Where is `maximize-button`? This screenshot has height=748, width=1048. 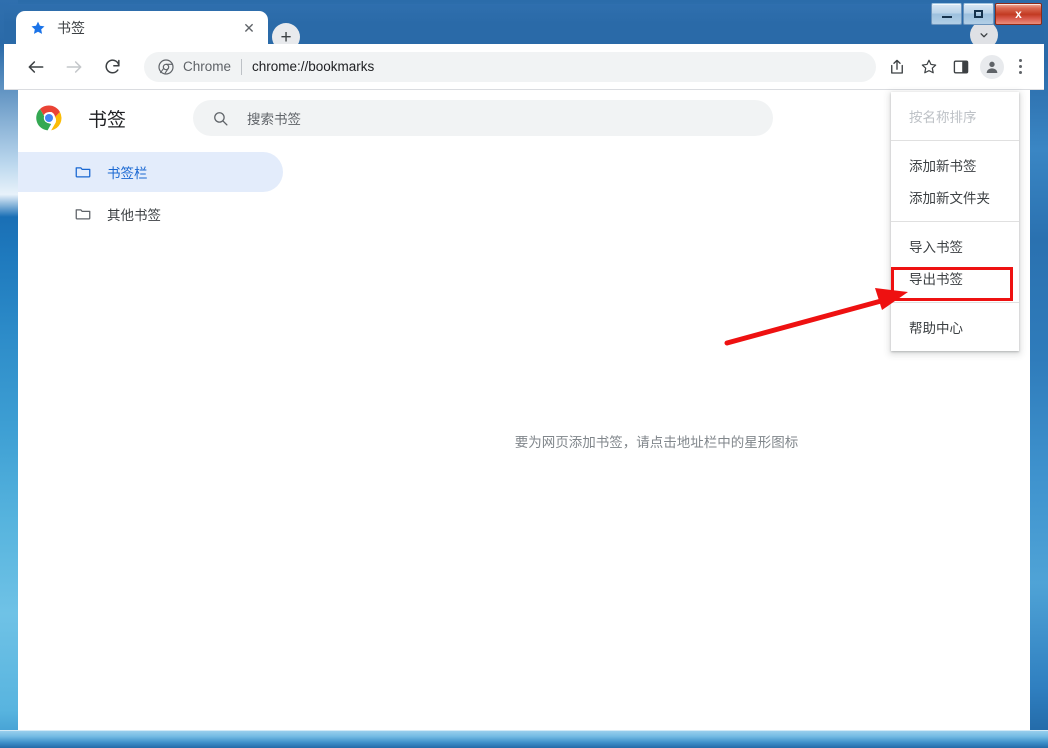 maximize-button is located at coordinates (978, 14).